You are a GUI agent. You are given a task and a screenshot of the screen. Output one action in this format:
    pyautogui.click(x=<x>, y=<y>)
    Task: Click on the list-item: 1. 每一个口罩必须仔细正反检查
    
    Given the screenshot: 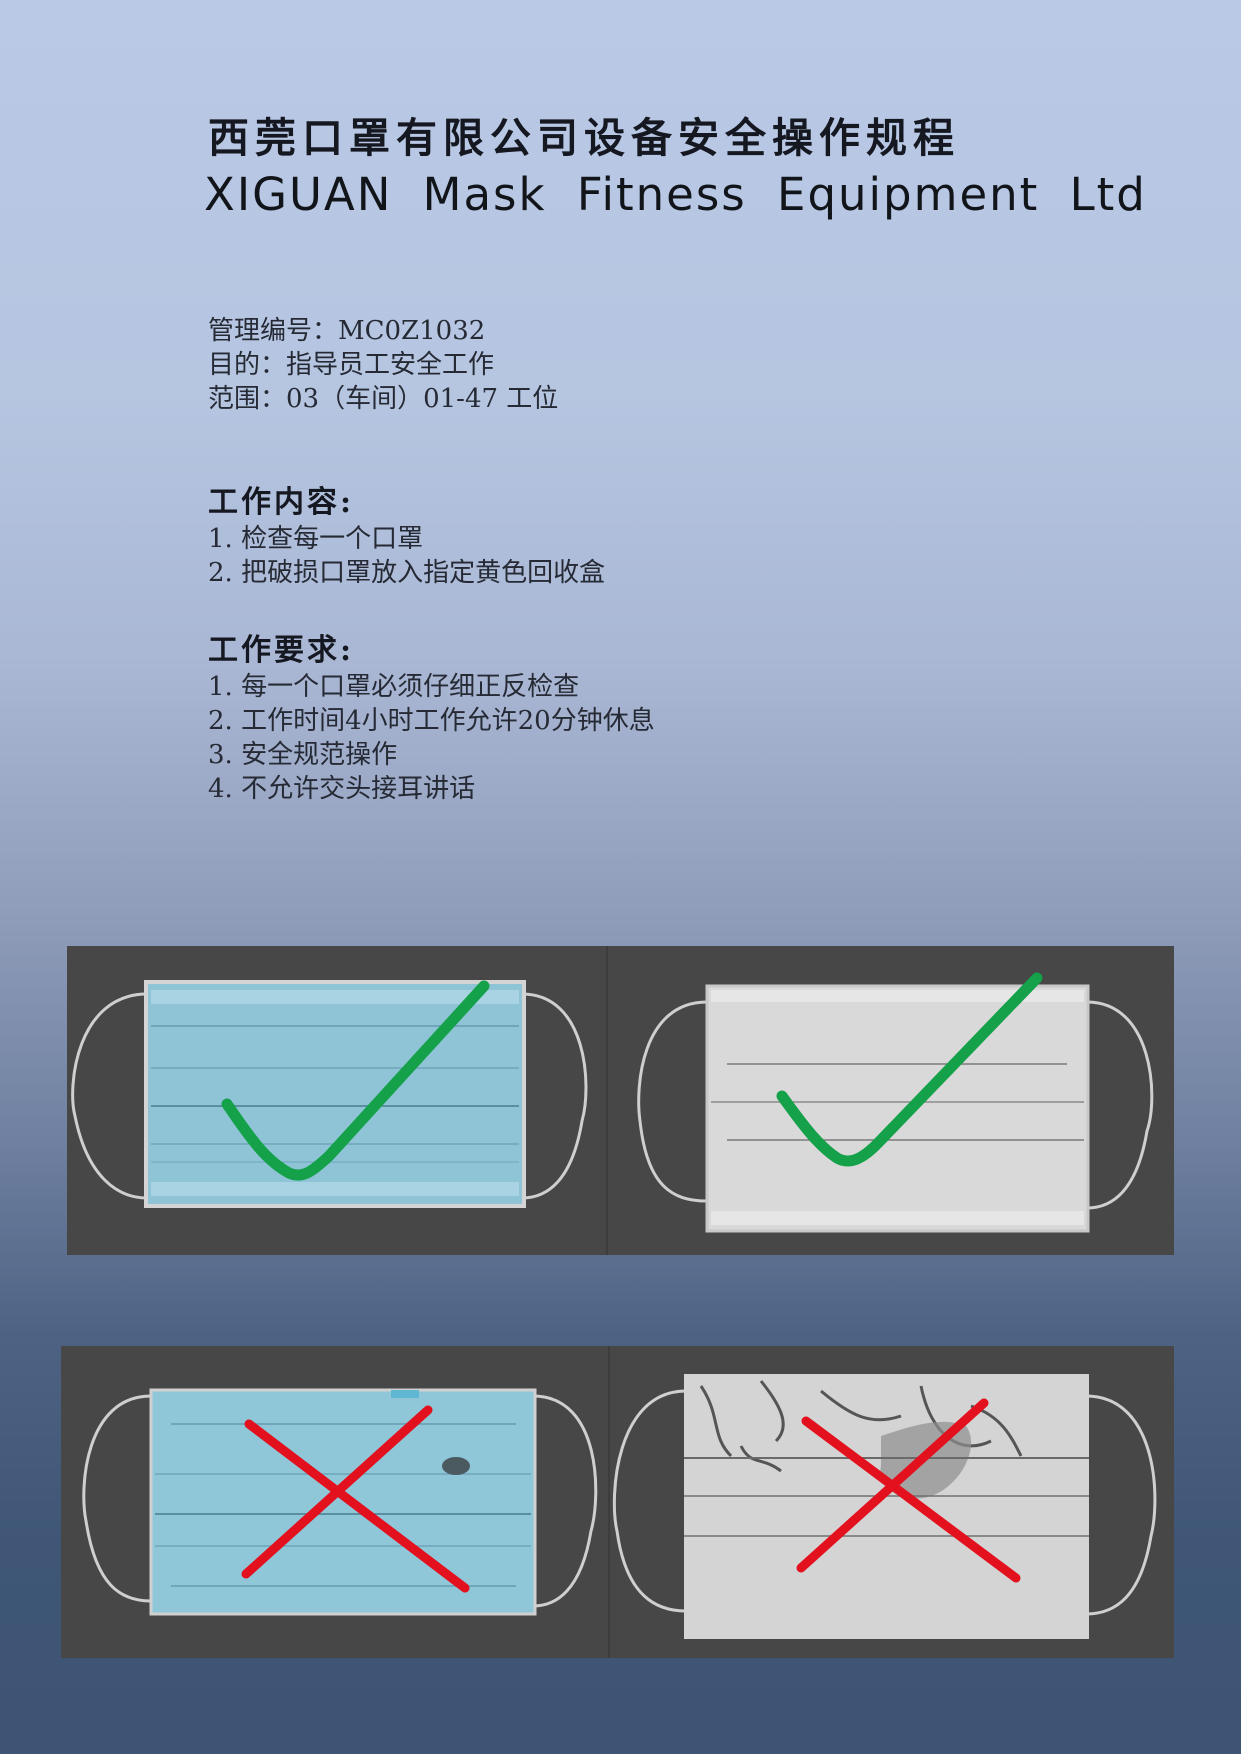 What is the action you would take?
    pyautogui.click(x=394, y=687)
    